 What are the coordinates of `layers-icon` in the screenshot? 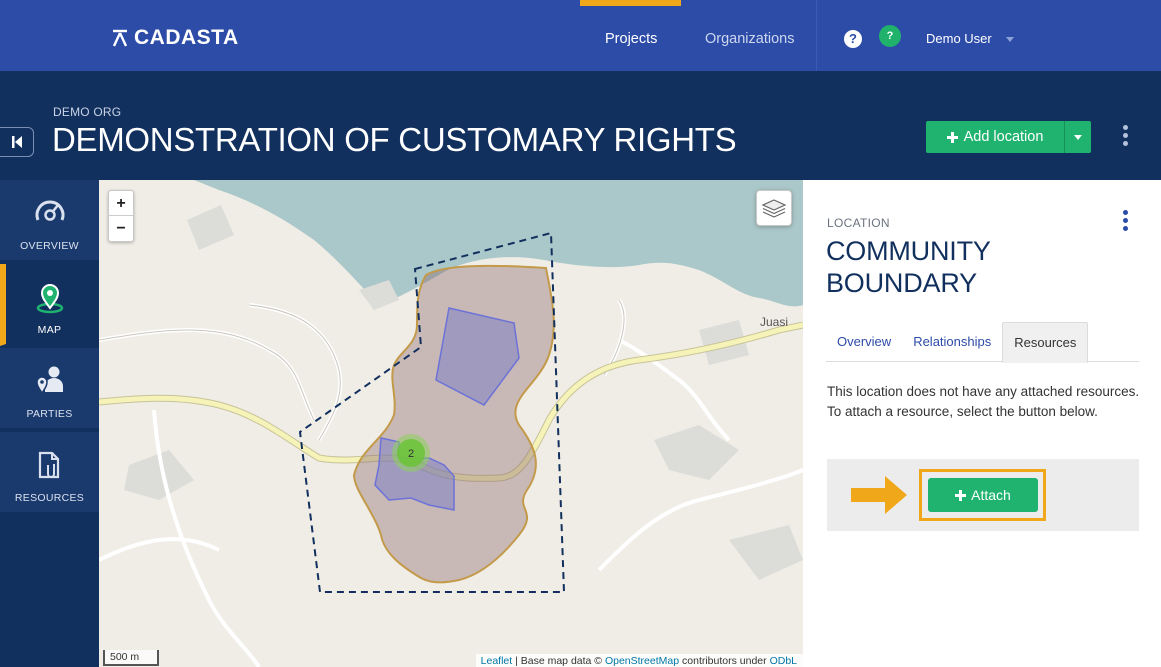 It's located at (774, 208).